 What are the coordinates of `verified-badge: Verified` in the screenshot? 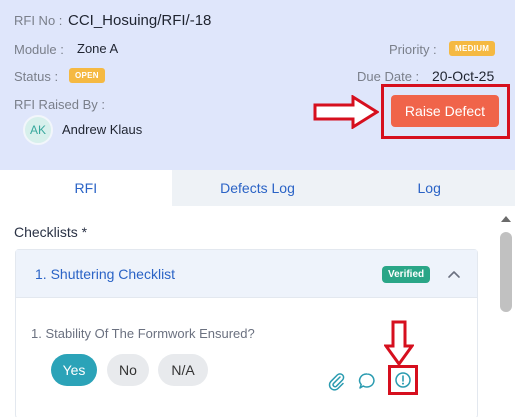 It's located at (406, 274).